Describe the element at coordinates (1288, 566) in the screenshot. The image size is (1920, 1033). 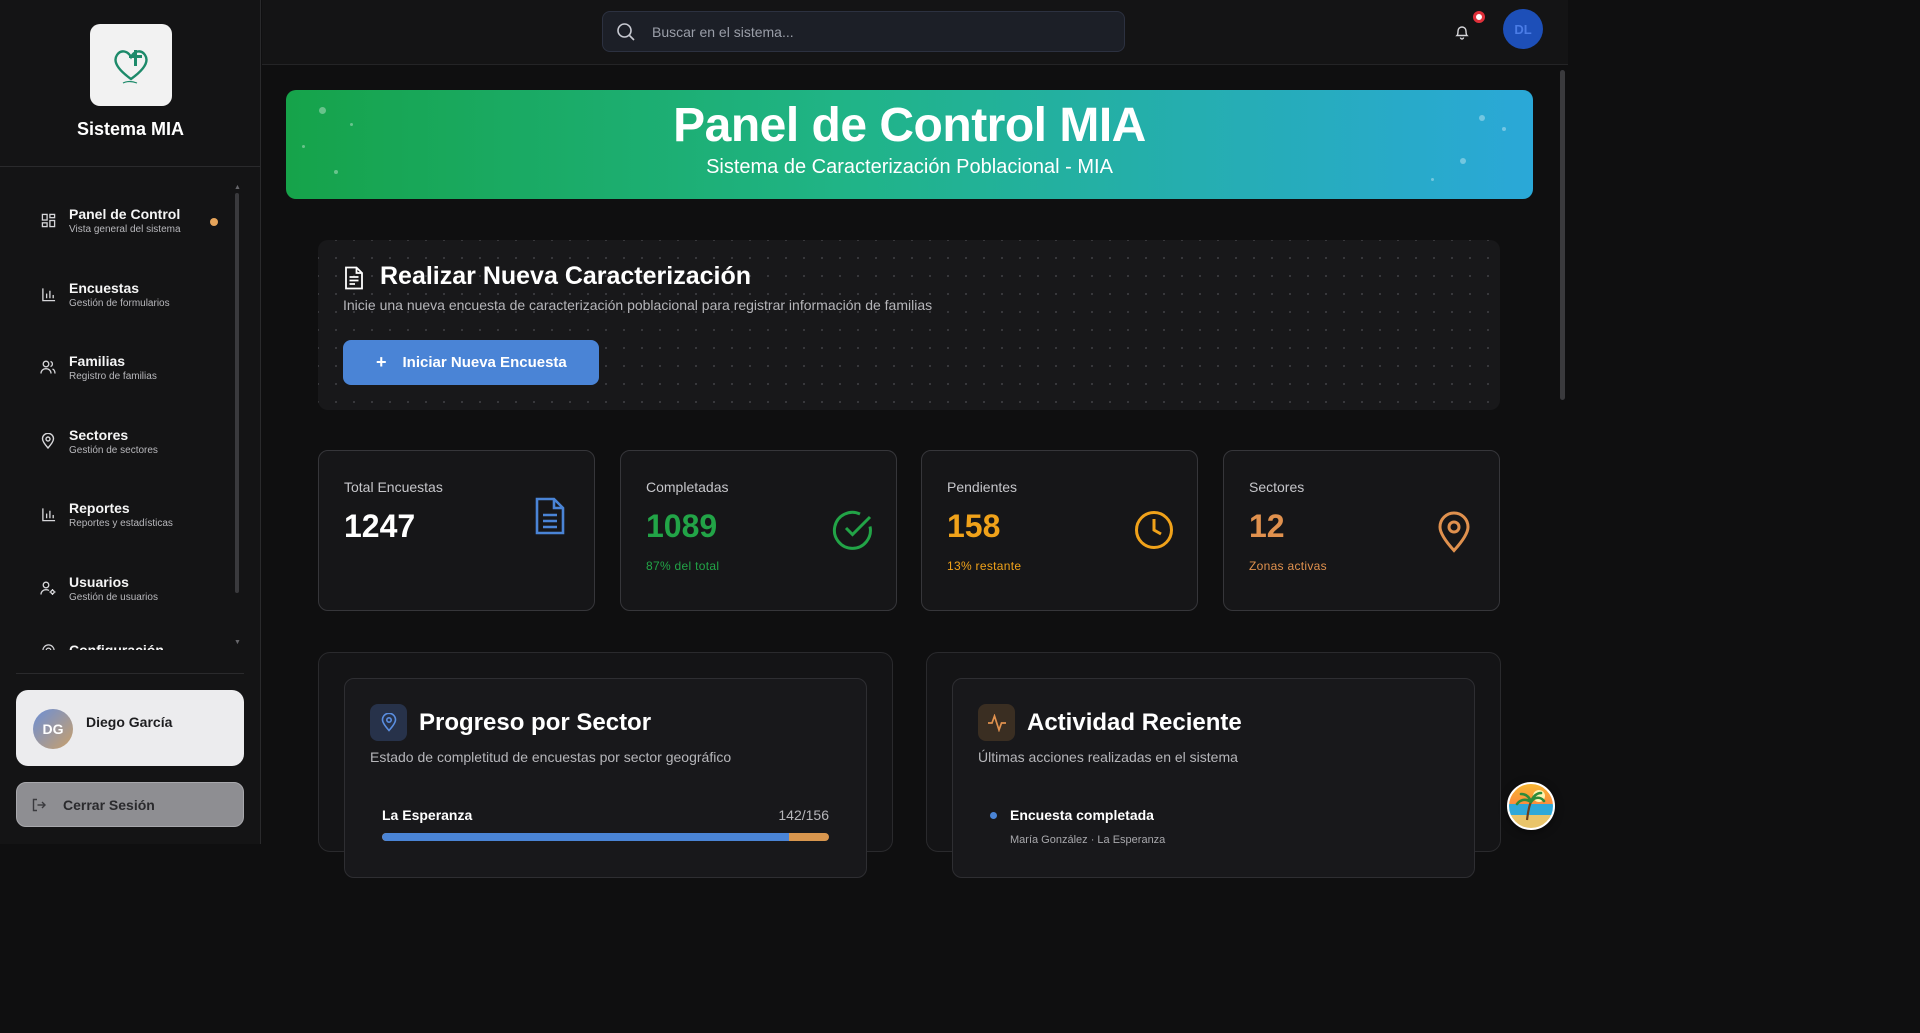
I see `stat-note: Zonas activas` at that location.